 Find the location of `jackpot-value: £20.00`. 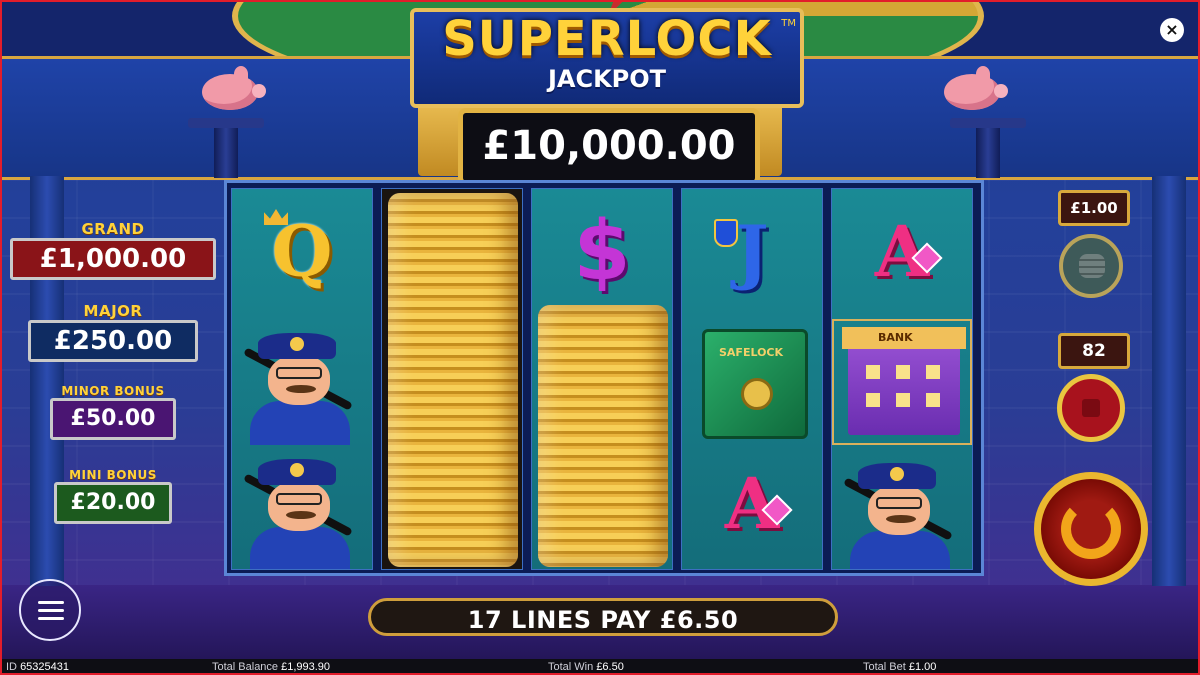

jackpot-value: £20.00 is located at coordinates (113, 503).